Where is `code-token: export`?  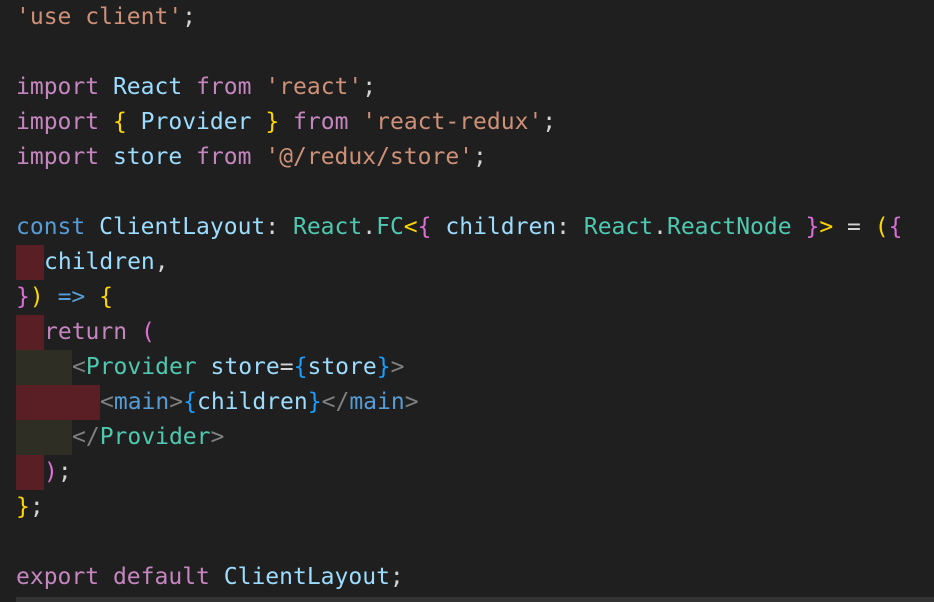
code-token: export is located at coordinates (58, 577).